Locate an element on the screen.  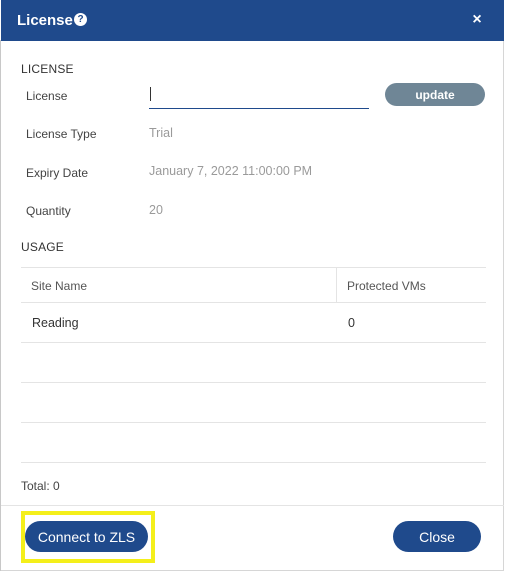
expiry-date-label: Expiry Date is located at coordinates (57, 173).